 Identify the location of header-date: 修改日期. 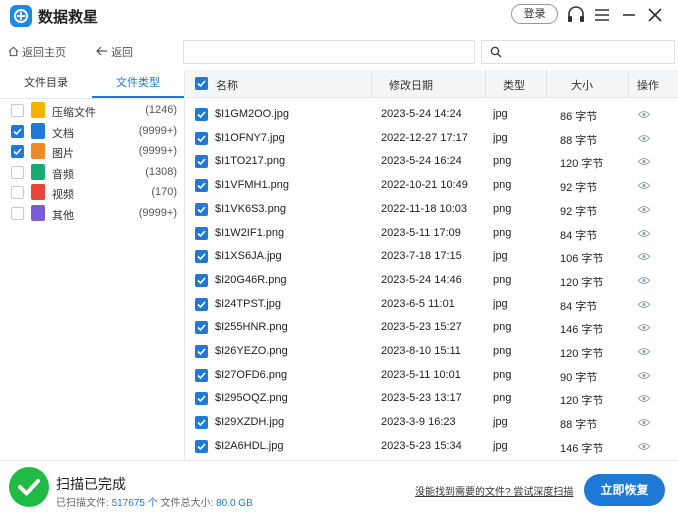
(411, 85).